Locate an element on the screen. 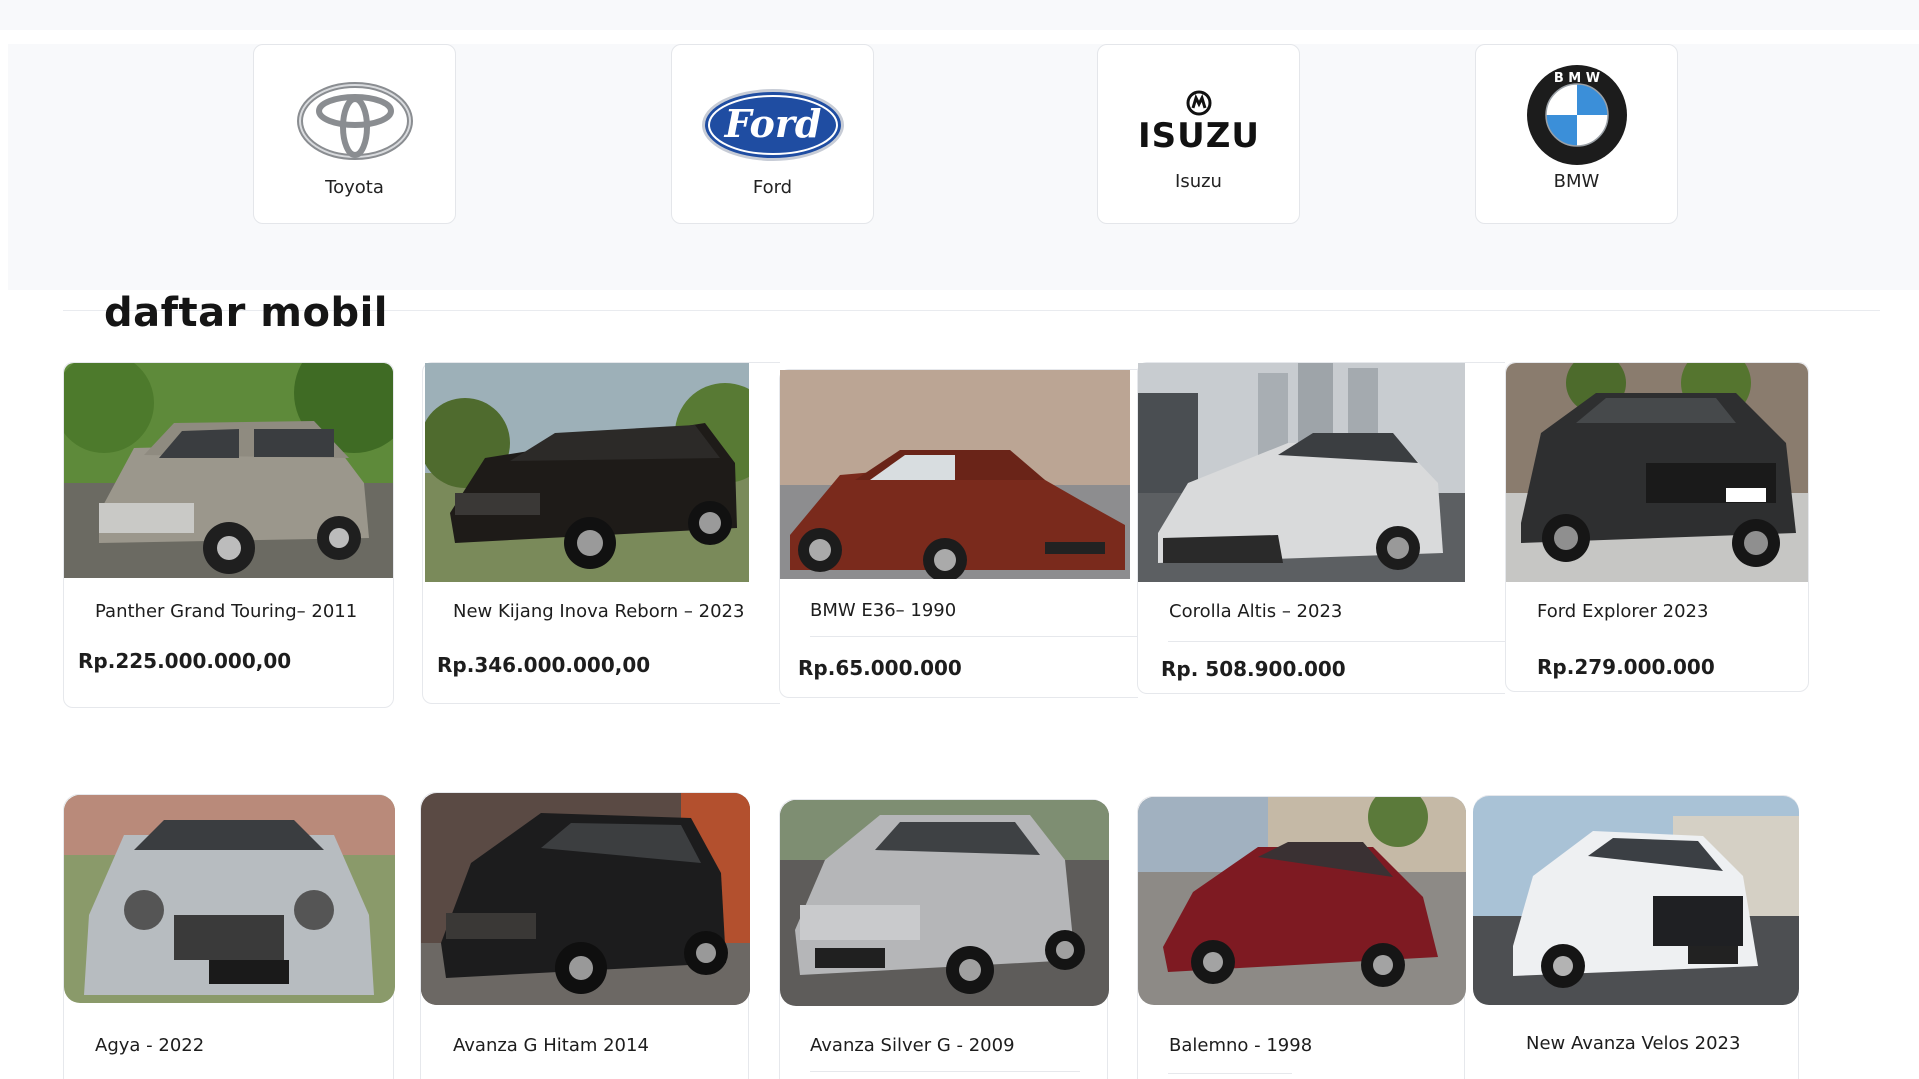 The image size is (1919, 1079). isuzu-logo-text: ISUZU is located at coordinates (1198, 135).